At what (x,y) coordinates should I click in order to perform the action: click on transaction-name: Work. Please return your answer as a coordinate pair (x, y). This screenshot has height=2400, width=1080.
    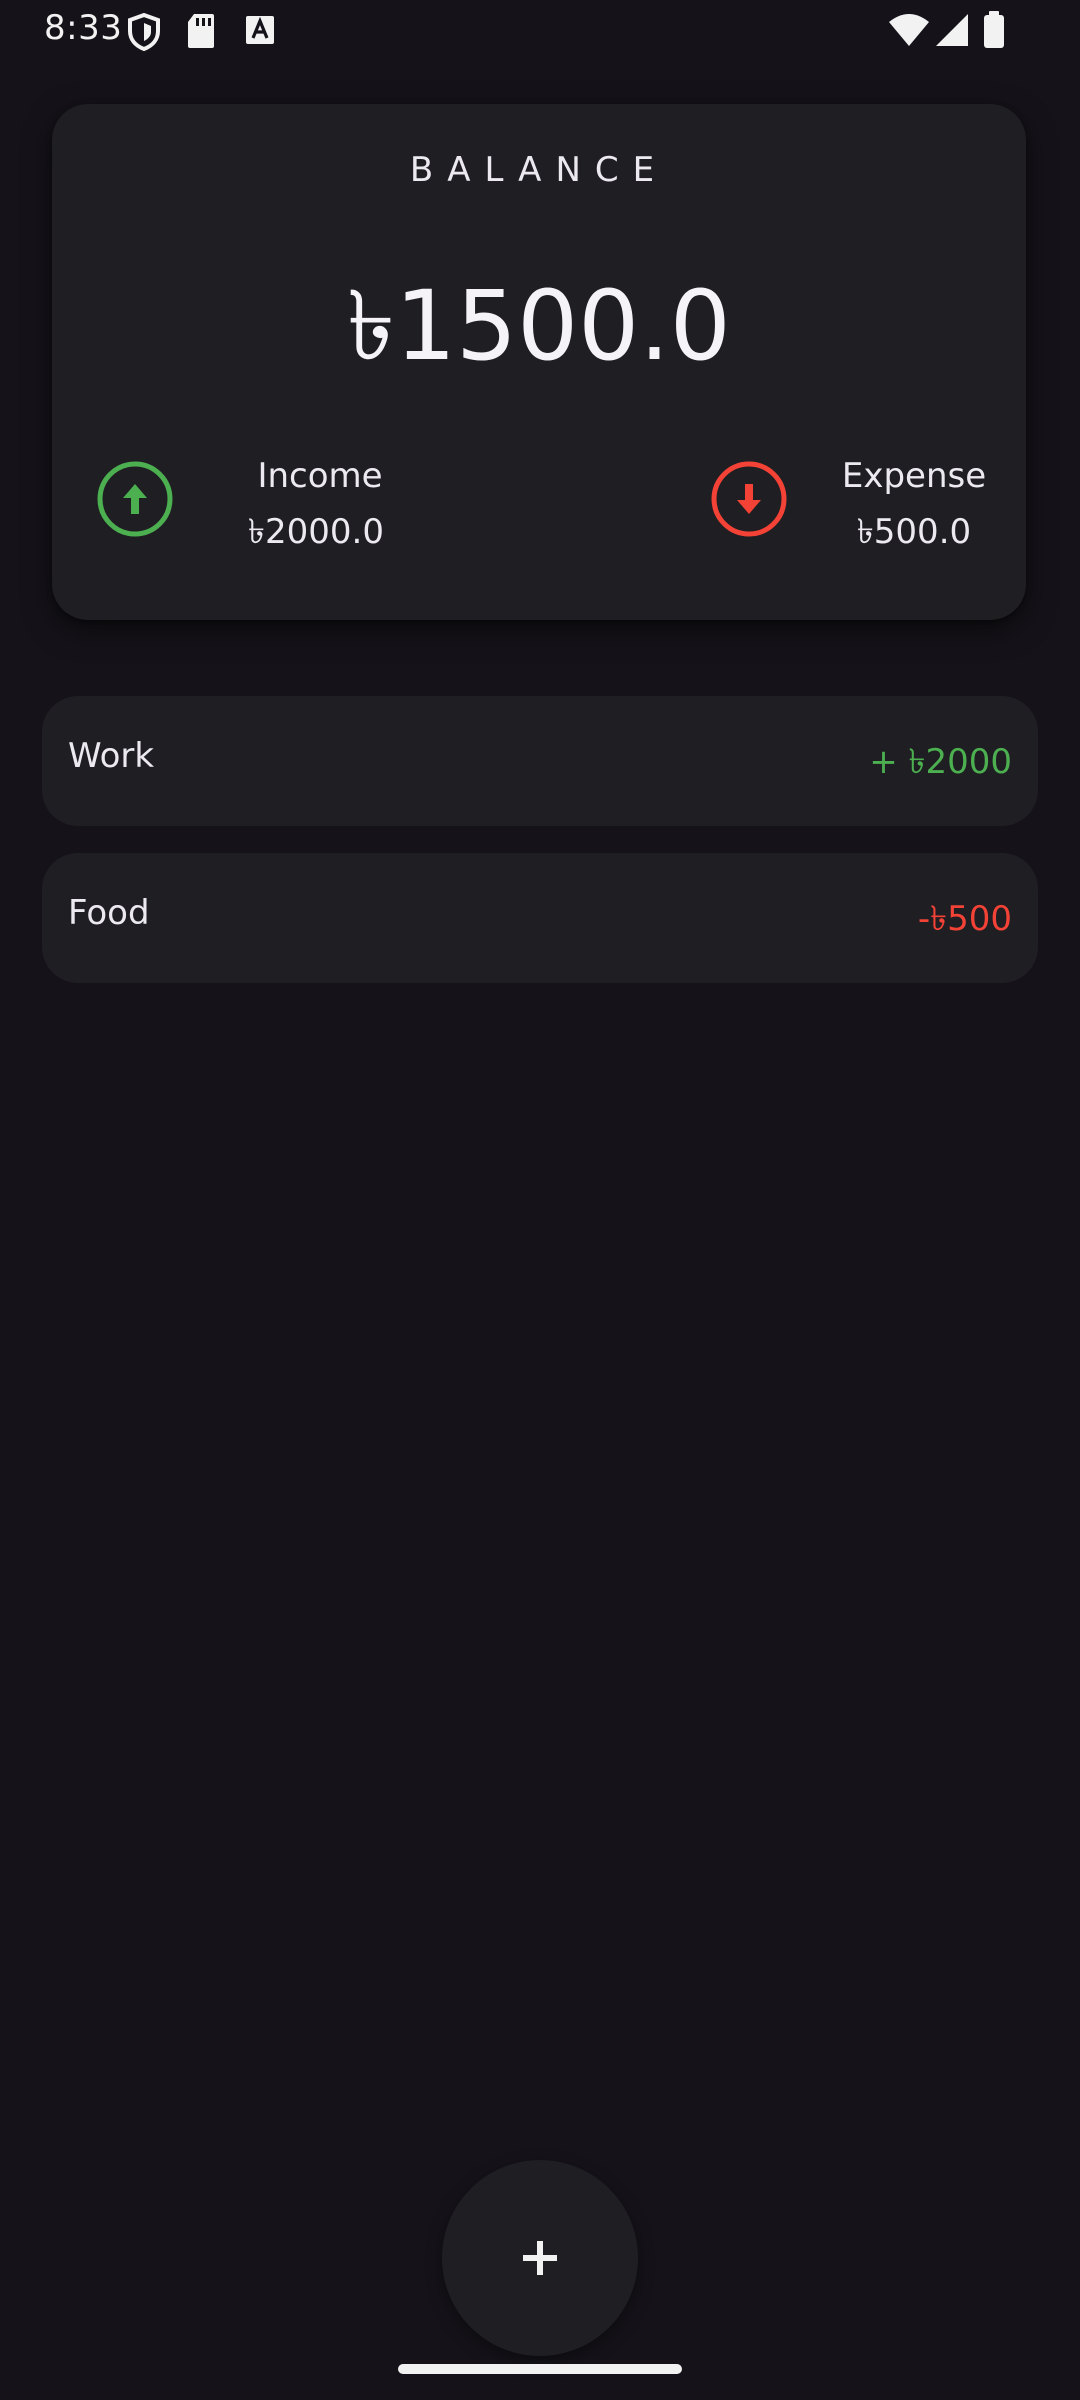
    Looking at the image, I should click on (111, 756).